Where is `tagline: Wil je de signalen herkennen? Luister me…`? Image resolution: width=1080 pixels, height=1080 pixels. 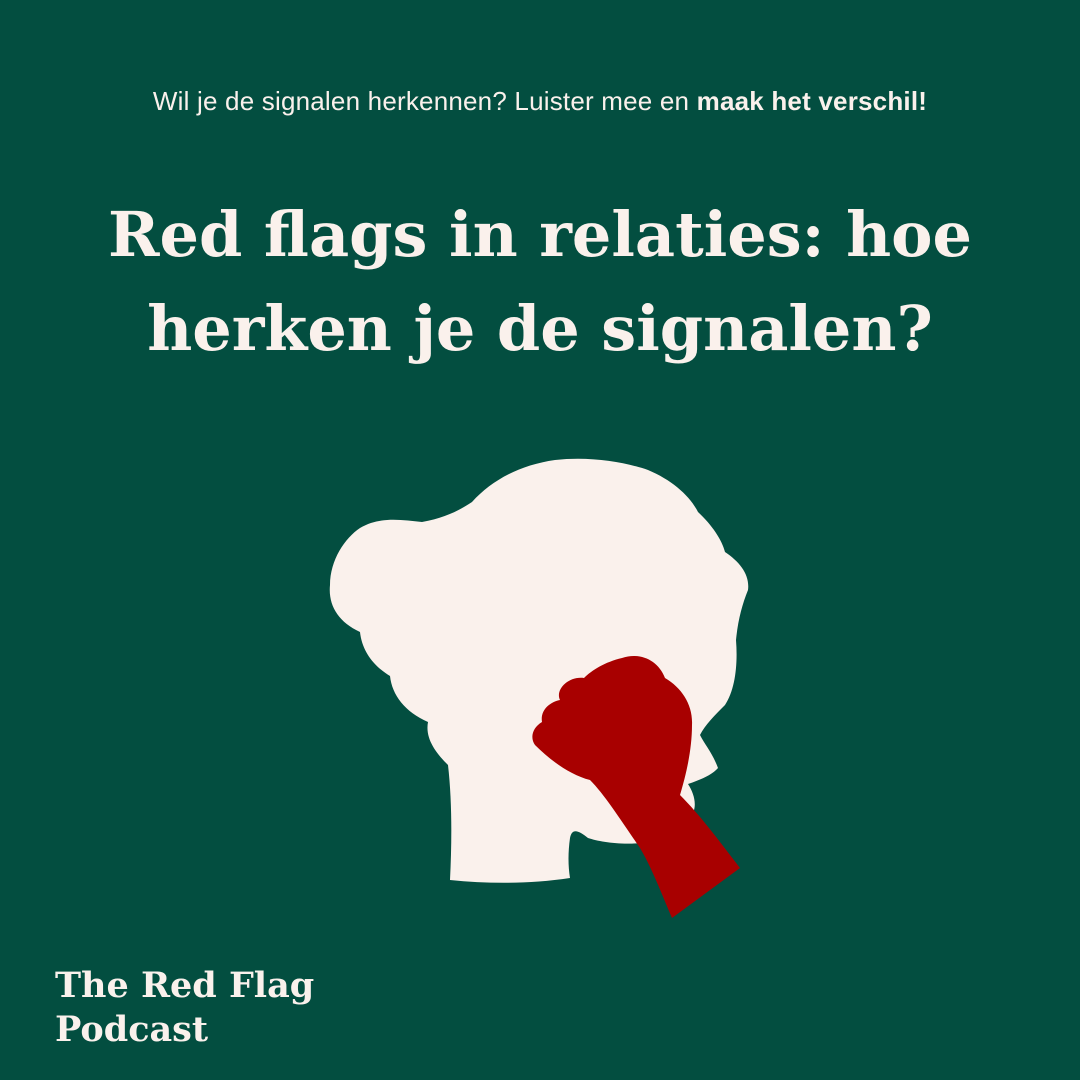 tagline: Wil je de signalen herkennen? Luister me… is located at coordinates (540, 101).